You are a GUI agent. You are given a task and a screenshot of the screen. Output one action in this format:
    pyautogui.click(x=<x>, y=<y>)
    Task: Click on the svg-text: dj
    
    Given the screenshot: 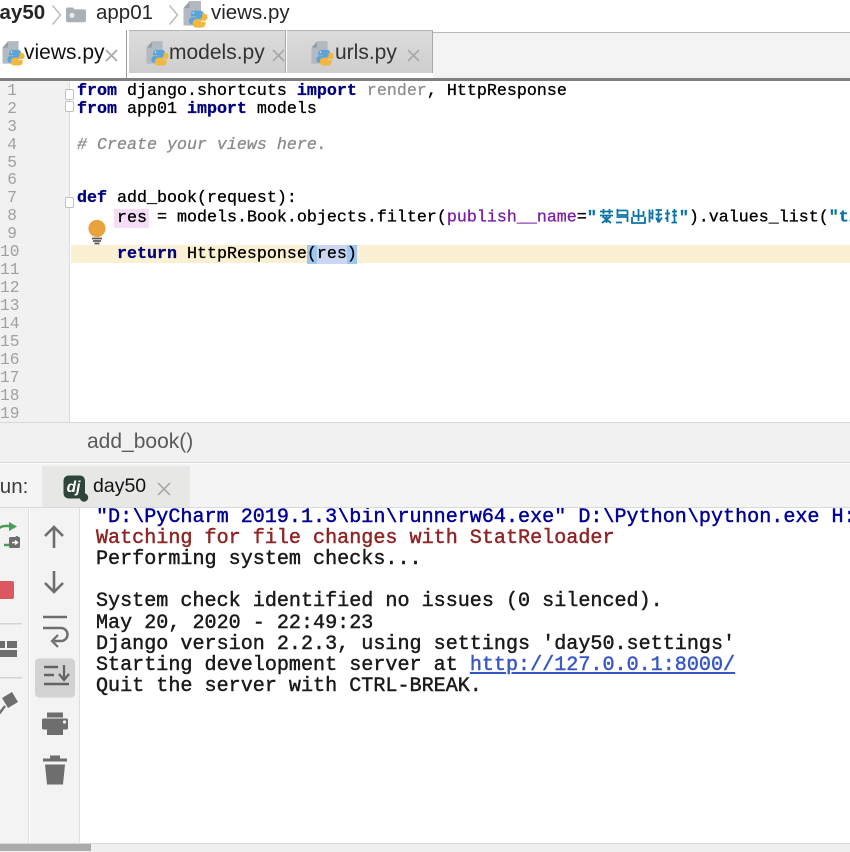 What is the action you would take?
    pyautogui.click(x=74, y=487)
    